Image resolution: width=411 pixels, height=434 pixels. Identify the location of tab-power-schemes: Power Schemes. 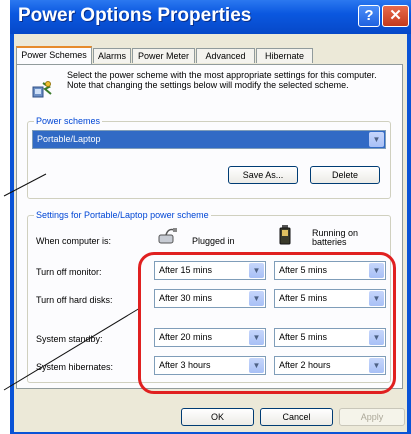
(54, 55).